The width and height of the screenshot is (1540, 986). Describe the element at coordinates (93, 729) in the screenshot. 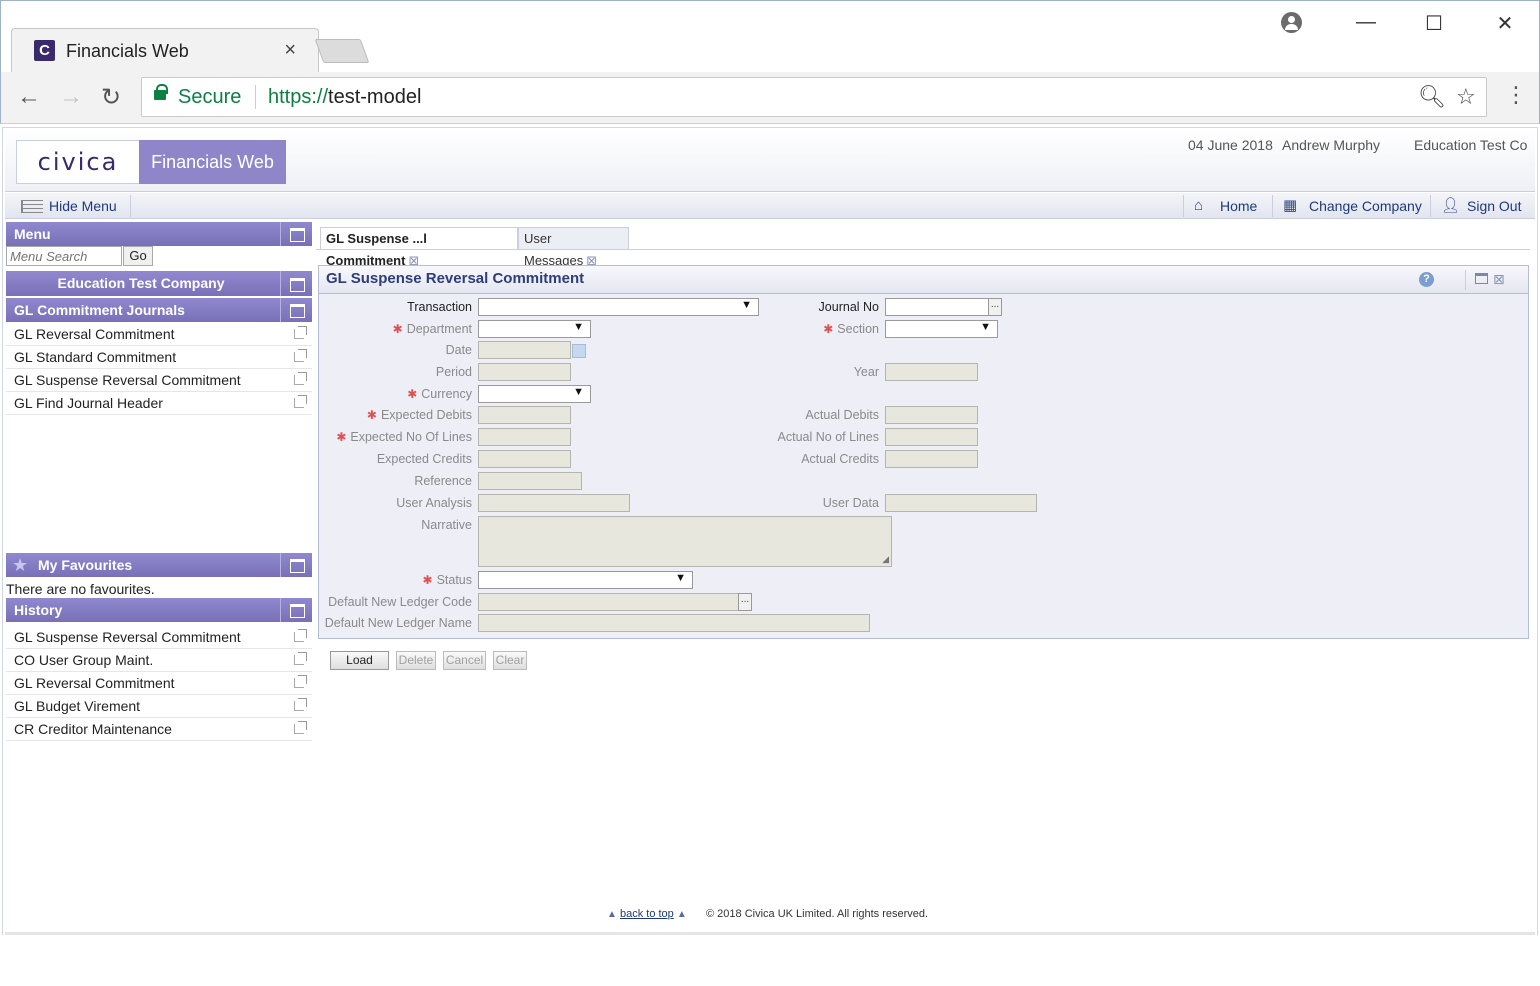

I see `history-item-label: CR Creditor Maintenance` at that location.